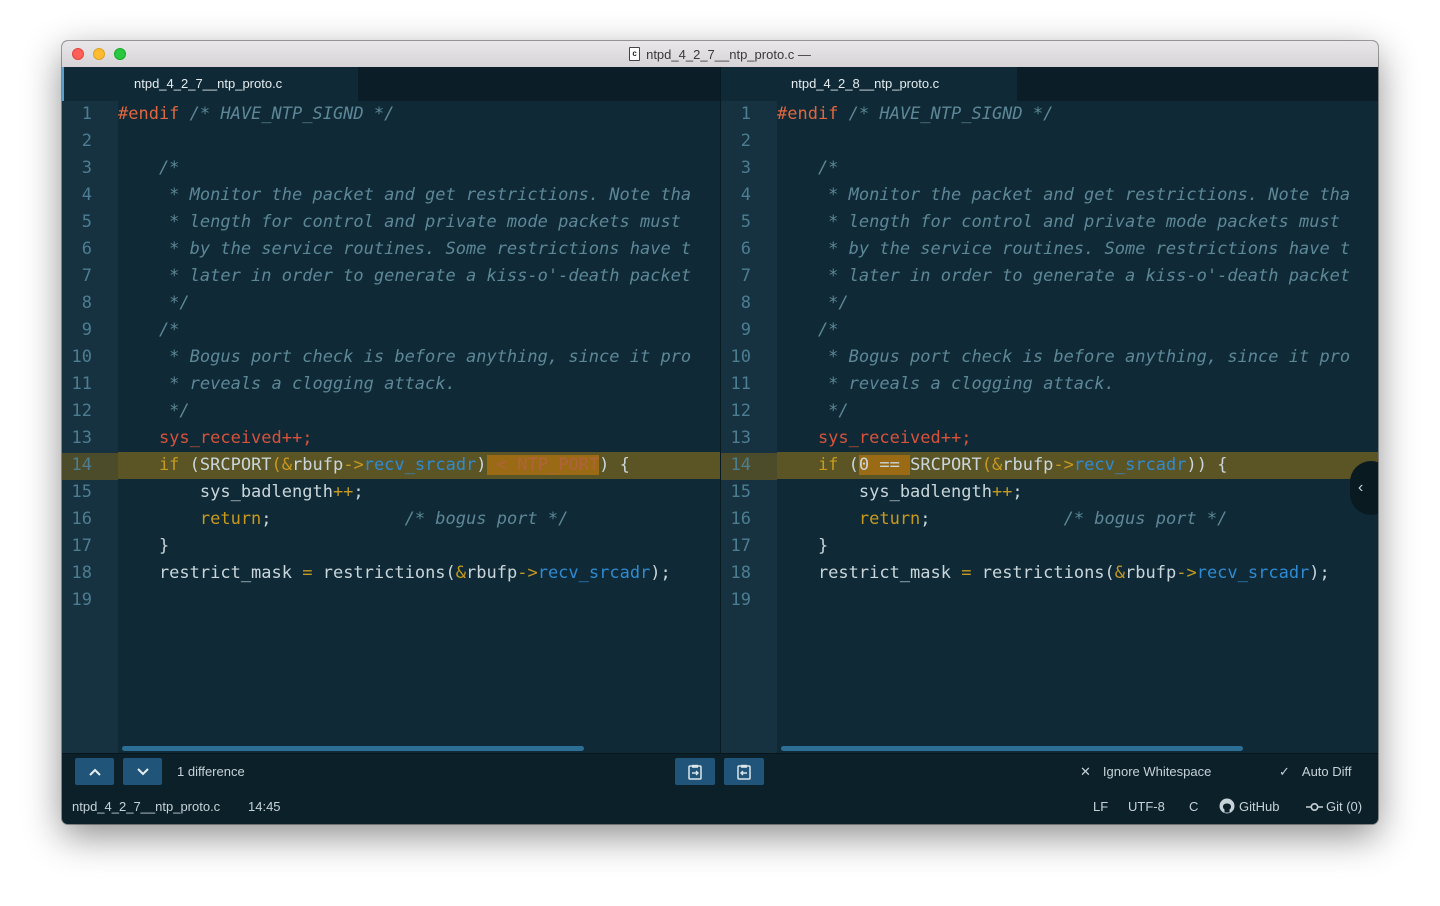  Describe the element at coordinates (1326, 771) in the screenshot. I see `auto-diff-label: Auto Diff` at that location.